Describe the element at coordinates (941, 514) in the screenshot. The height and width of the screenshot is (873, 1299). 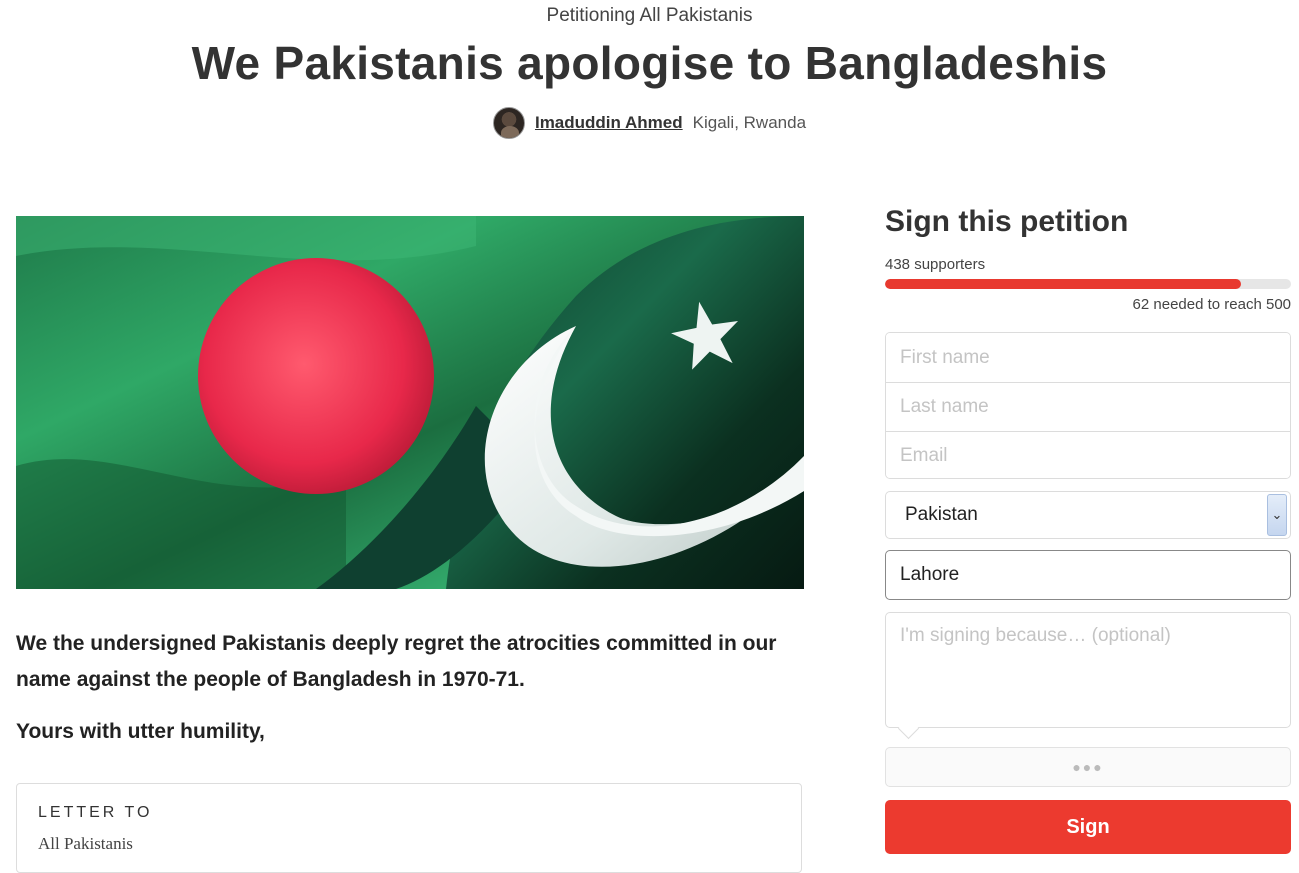
I see `country-selected-value: Pakistan` at that location.